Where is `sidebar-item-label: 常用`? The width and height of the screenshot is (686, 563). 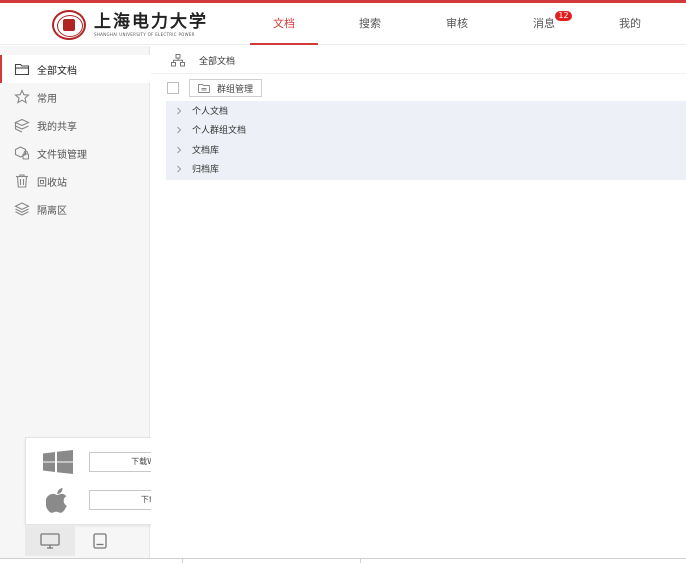 sidebar-item-label: 常用 is located at coordinates (47, 99).